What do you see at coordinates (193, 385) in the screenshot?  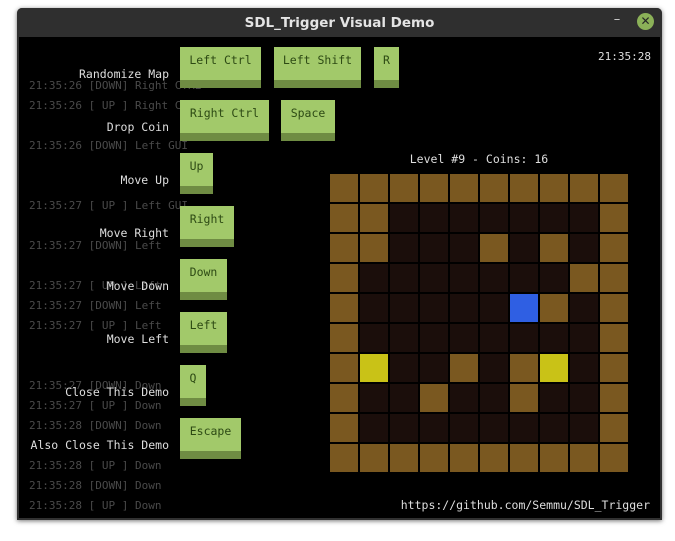 I see `key-button-q: Q` at bounding box center [193, 385].